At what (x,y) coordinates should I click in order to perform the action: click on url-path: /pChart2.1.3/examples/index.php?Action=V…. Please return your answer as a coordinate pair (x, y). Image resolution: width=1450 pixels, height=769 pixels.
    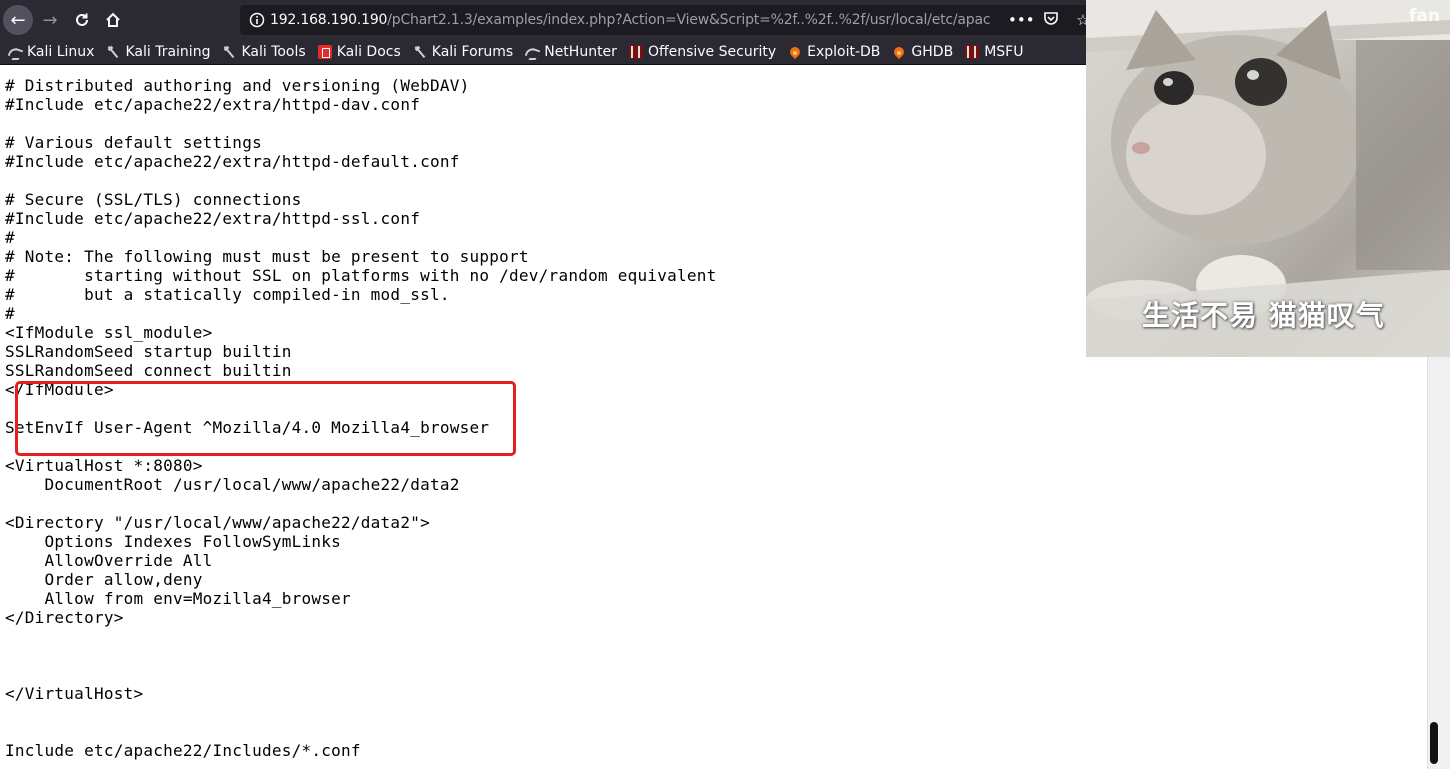
    Looking at the image, I should click on (689, 20).